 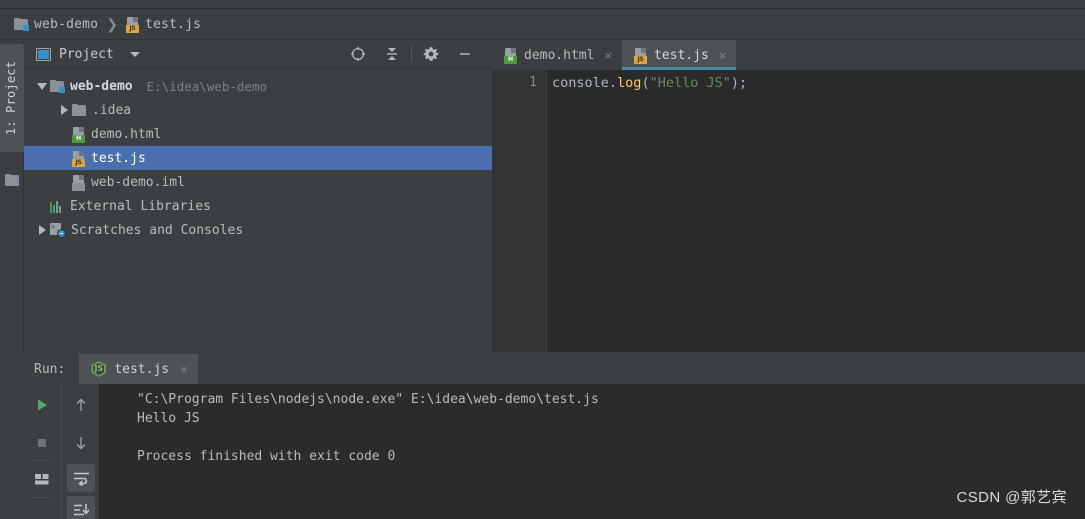 I want to click on rerun-button, so click(x=42, y=405).